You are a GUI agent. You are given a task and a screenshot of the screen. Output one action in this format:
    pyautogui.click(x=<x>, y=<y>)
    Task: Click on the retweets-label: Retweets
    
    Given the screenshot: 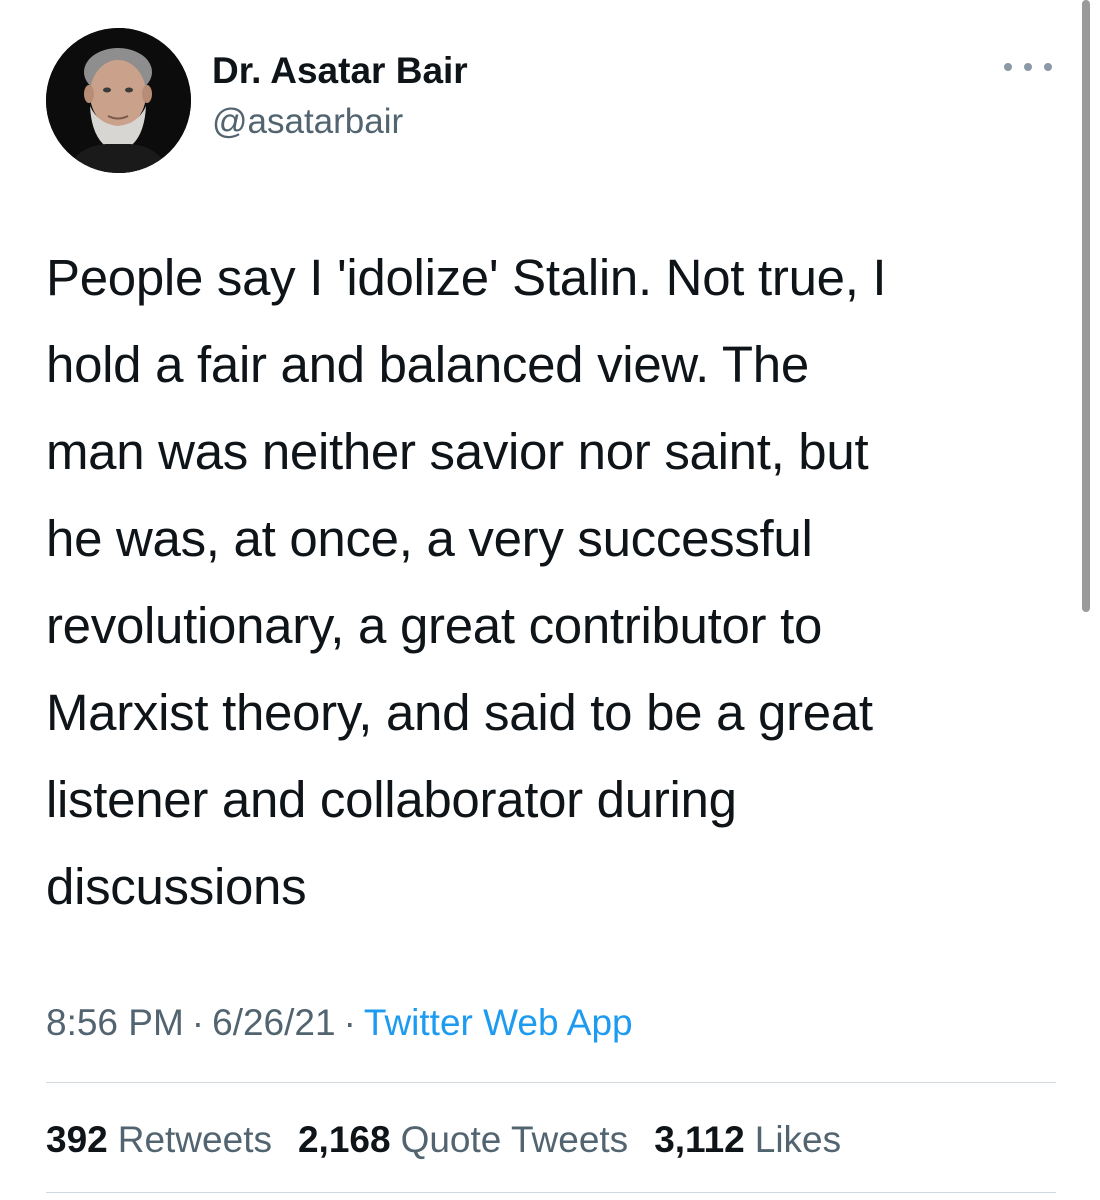 What is the action you would take?
    pyautogui.click(x=194, y=1139)
    